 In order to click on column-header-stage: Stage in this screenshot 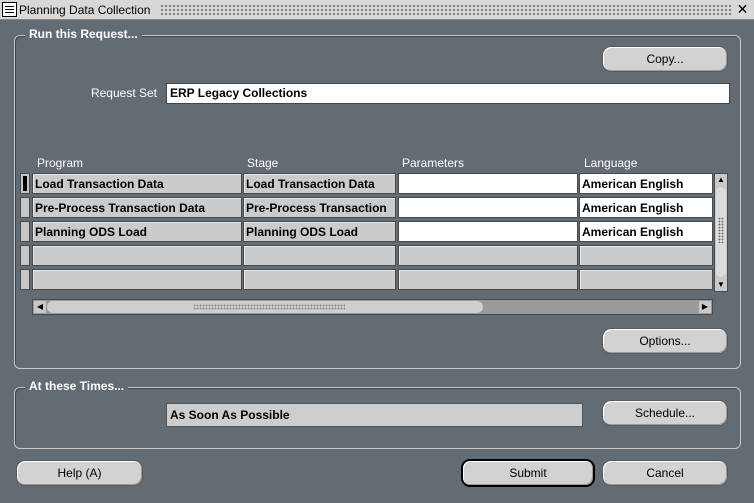, I will do `click(263, 163)`.